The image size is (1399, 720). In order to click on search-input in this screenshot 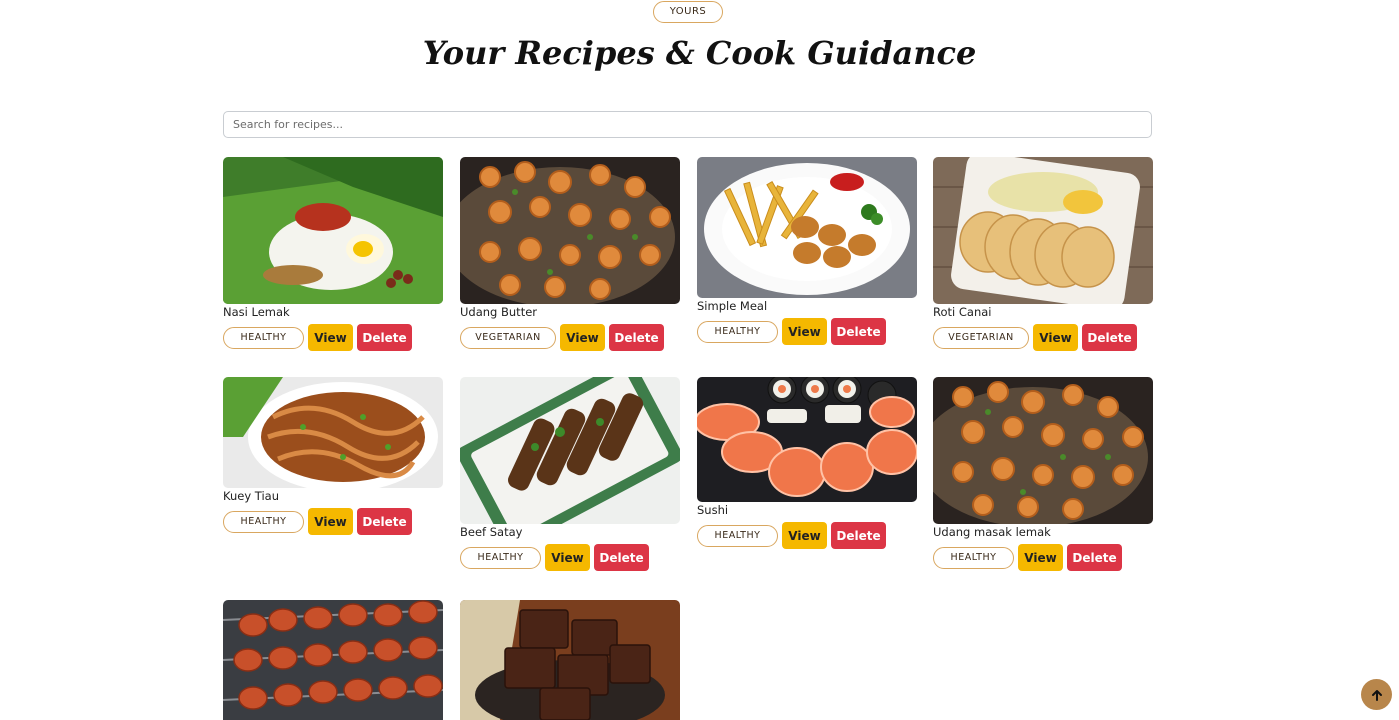, I will do `click(687, 124)`.